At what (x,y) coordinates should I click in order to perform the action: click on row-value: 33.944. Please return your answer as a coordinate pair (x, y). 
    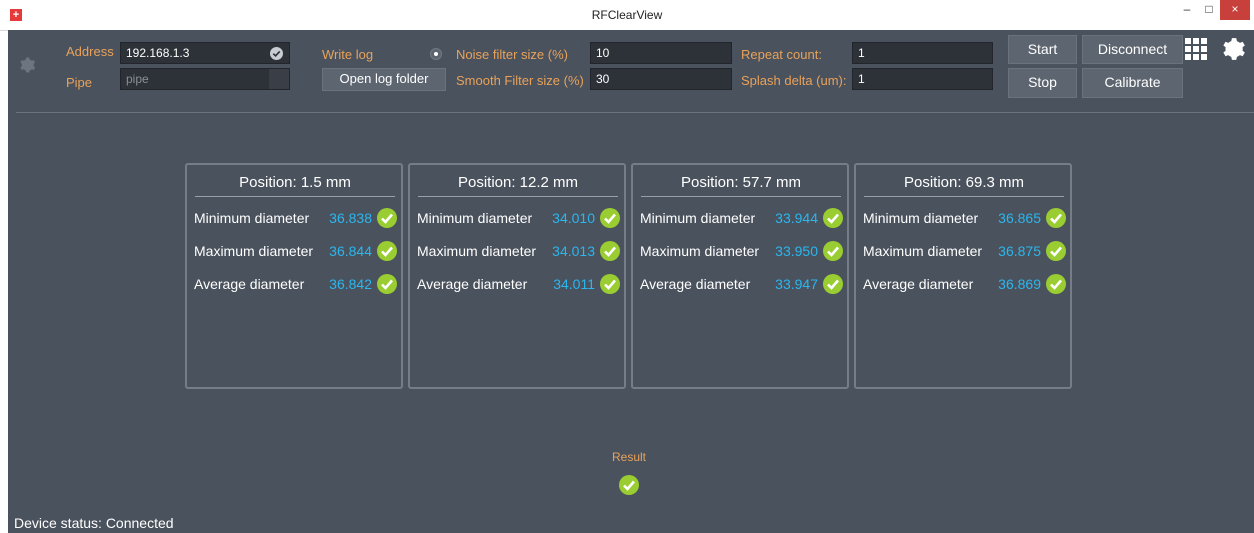
    Looking at the image, I should click on (796, 218).